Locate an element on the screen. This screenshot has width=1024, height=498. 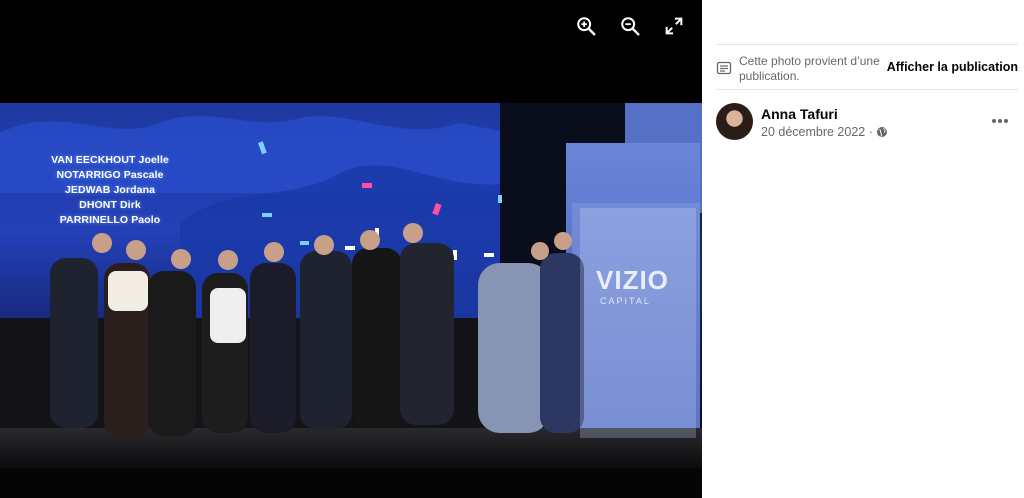
more-options-icon is located at coordinates (1000, 121).